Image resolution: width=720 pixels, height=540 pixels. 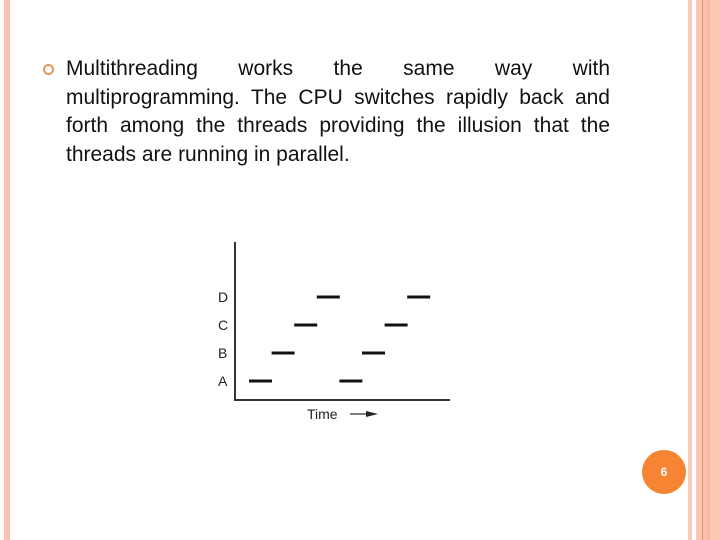 I want to click on x-axis-label: Time, so click(x=322, y=414).